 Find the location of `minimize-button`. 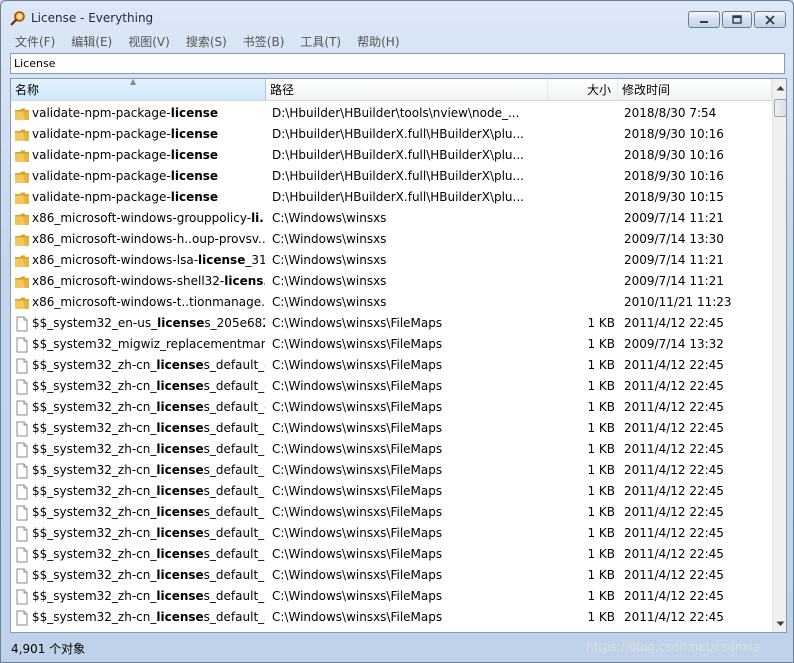

minimize-button is located at coordinates (704, 19).